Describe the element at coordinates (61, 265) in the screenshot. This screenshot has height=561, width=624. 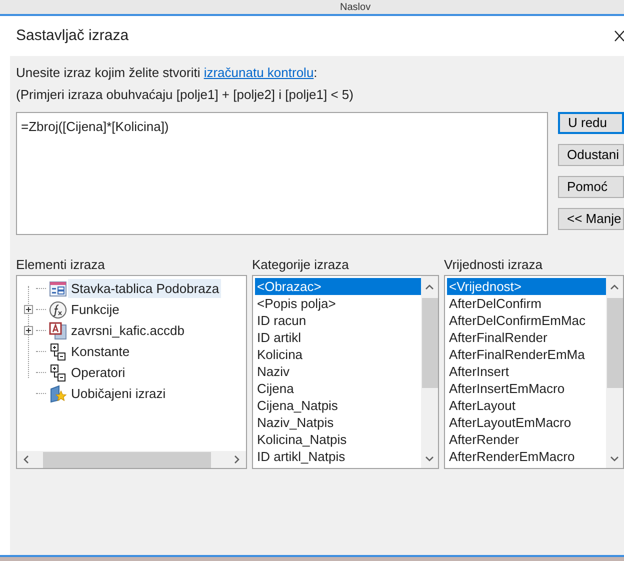
I see `list-label: Elementi izraza` at that location.